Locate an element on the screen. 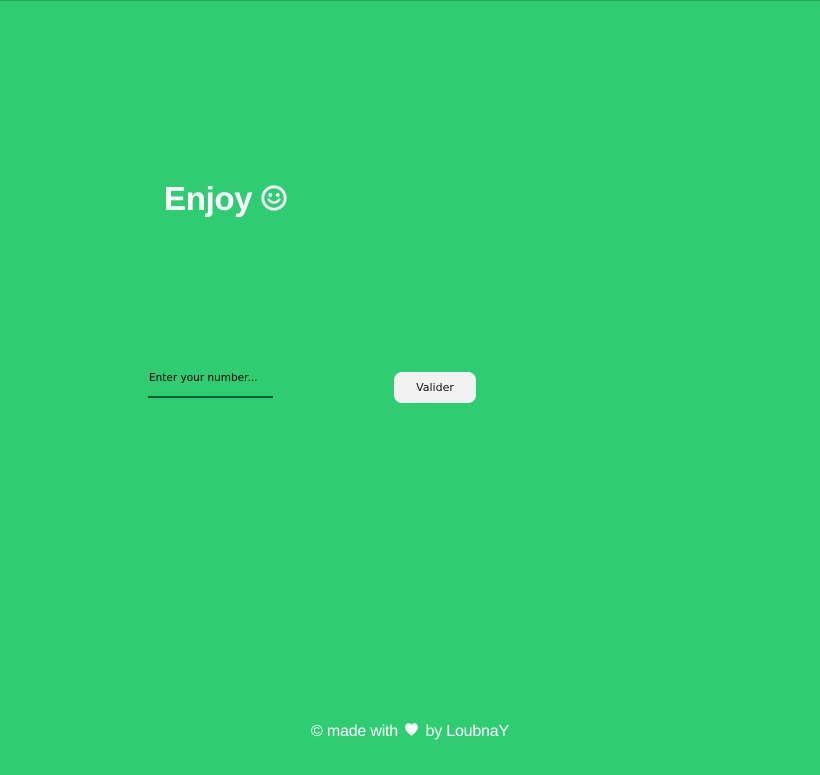 The height and width of the screenshot is (775, 820). footer-suffix: by LoubnaY is located at coordinates (467, 731).